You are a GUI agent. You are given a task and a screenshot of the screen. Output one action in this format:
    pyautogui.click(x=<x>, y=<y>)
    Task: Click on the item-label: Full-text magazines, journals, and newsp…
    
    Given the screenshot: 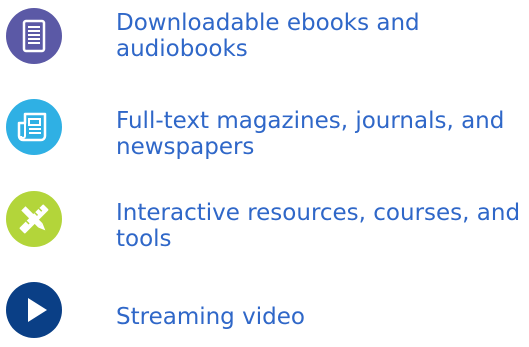 What is the action you would take?
    pyautogui.click(x=310, y=134)
    